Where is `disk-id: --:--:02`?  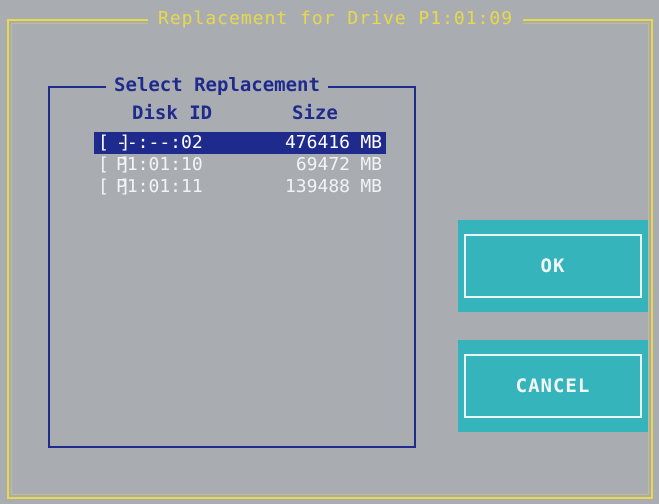 disk-id: --:--:02 is located at coordinates (159, 142).